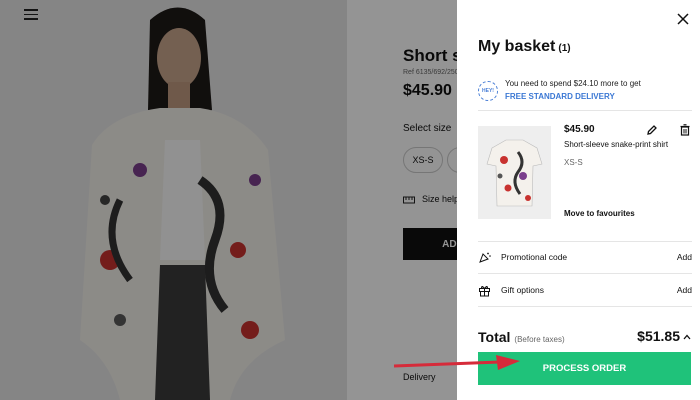 Image resolution: width=700 pixels, height=400 pixels. I want to click on total-text: Total, so click(494, 337).